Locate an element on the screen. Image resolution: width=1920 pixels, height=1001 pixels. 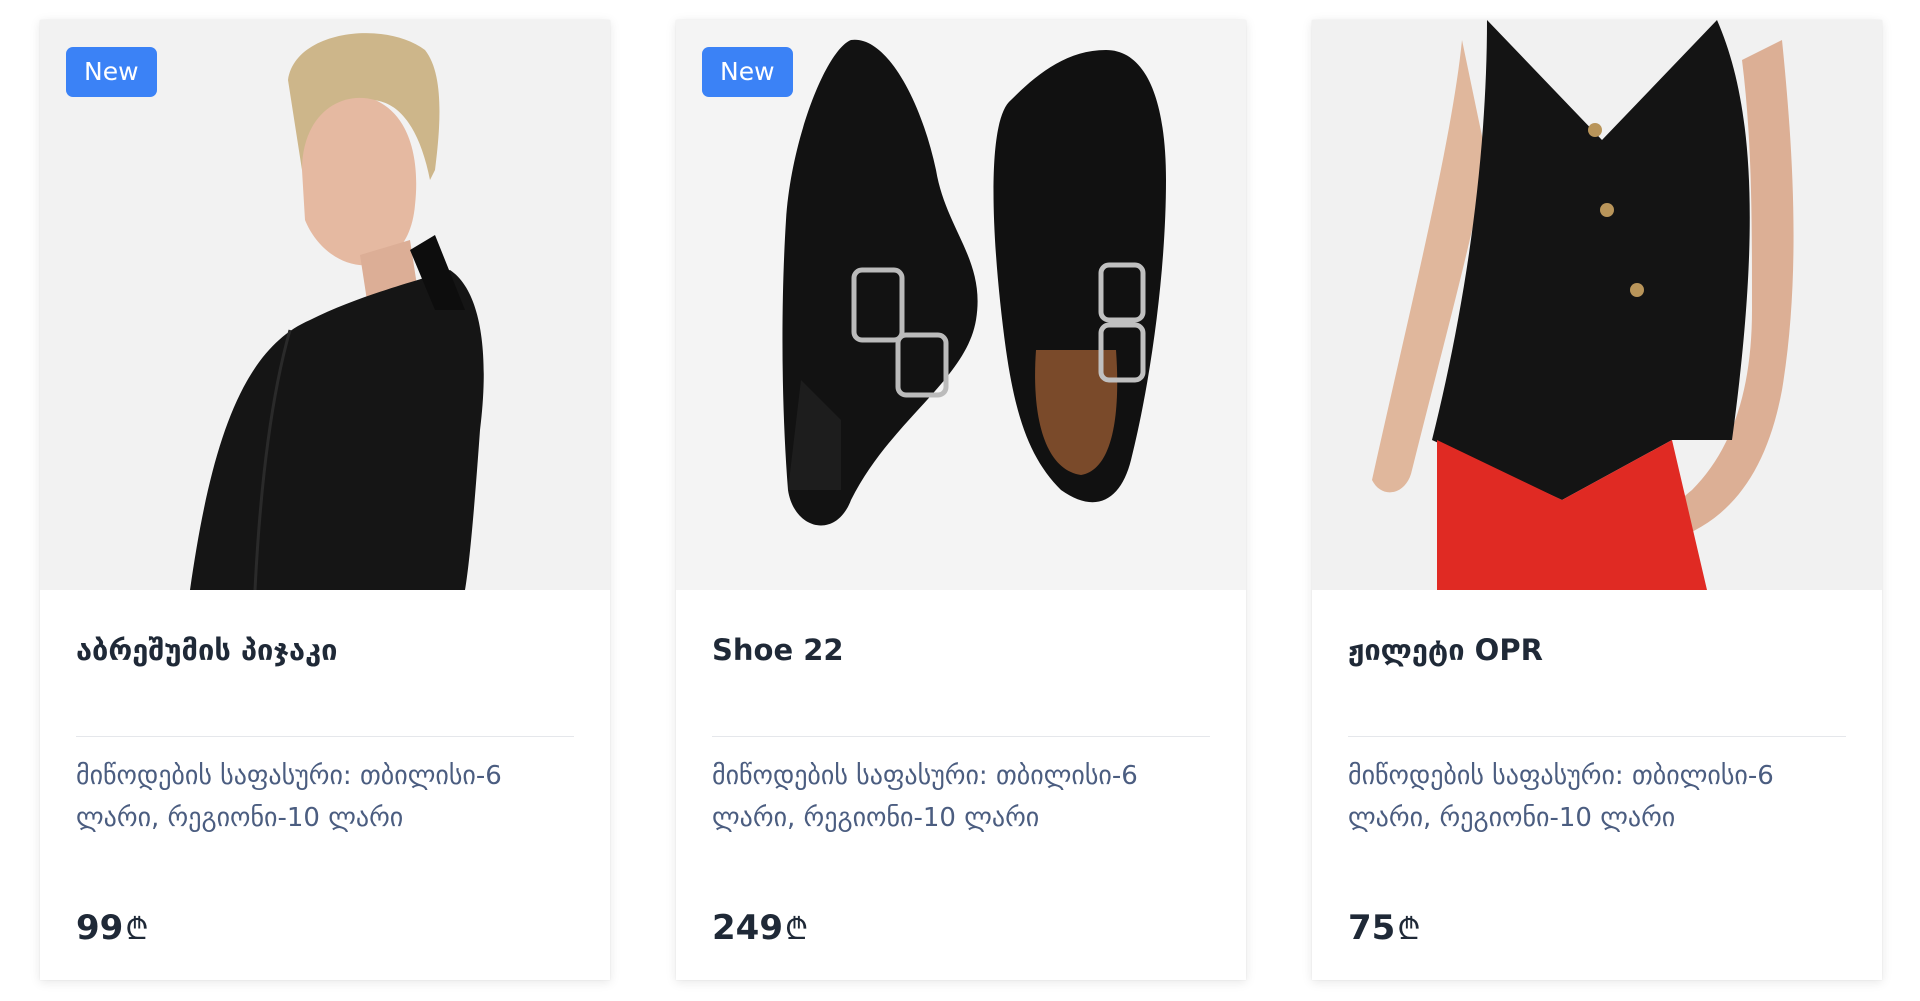
product-title: ჟილეტი OPR is located at coordinates (1597, 645).